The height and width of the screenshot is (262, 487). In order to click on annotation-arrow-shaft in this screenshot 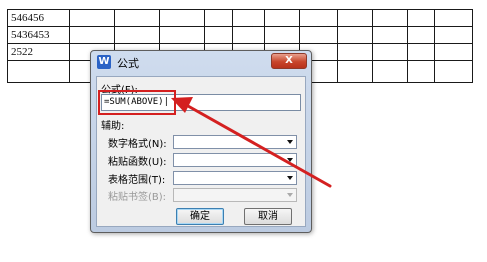, I will do `click(259, 146)`.